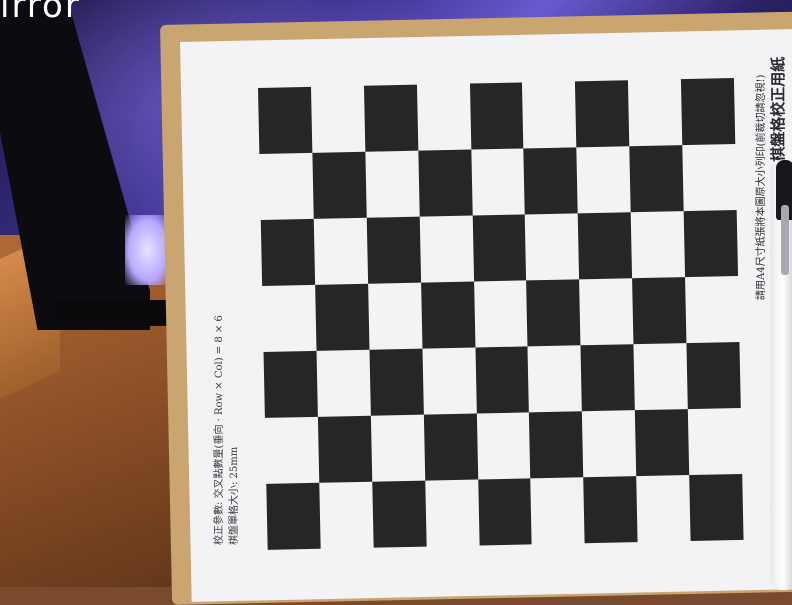 The image size is (792, 605). I want to click on params-line-1: 校正參數: 交叉點數量(垂向 · Row × Col) = 8 × 6, so click(219, 430).